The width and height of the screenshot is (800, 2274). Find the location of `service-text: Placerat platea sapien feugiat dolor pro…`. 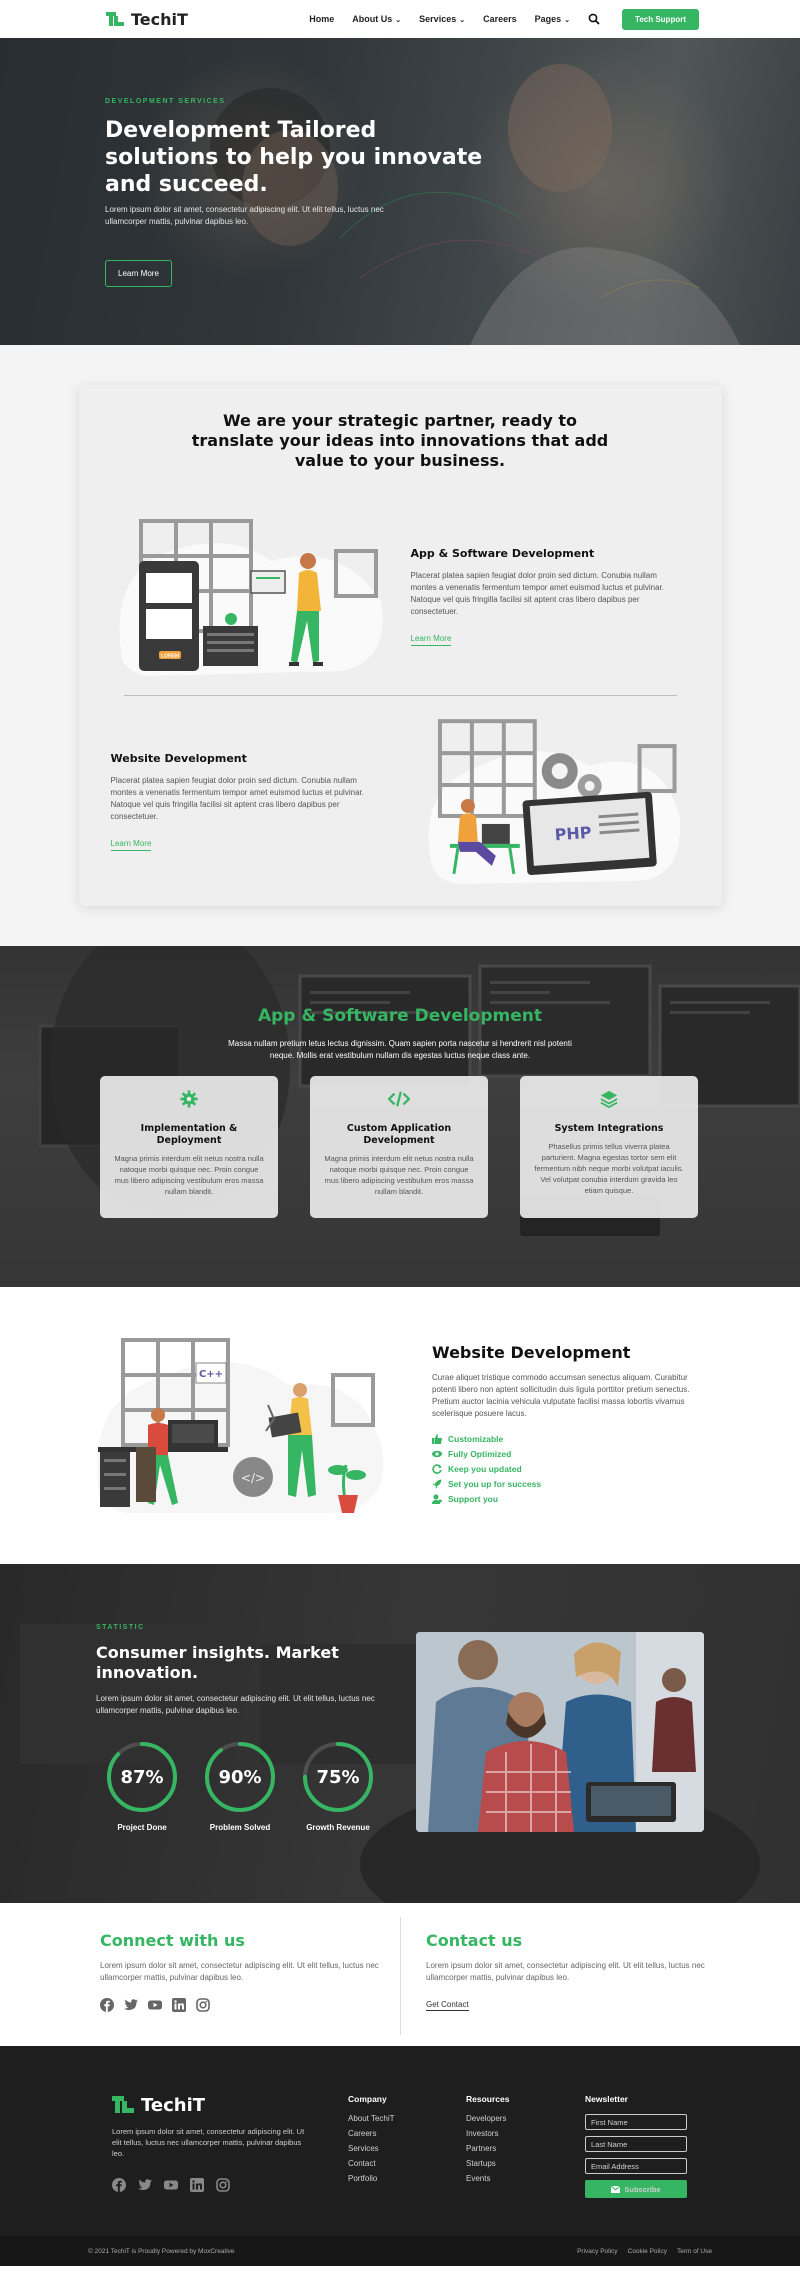

service-text: Placerat platea sapien feugiat dolor pro… is located at coordinates (237, 798).